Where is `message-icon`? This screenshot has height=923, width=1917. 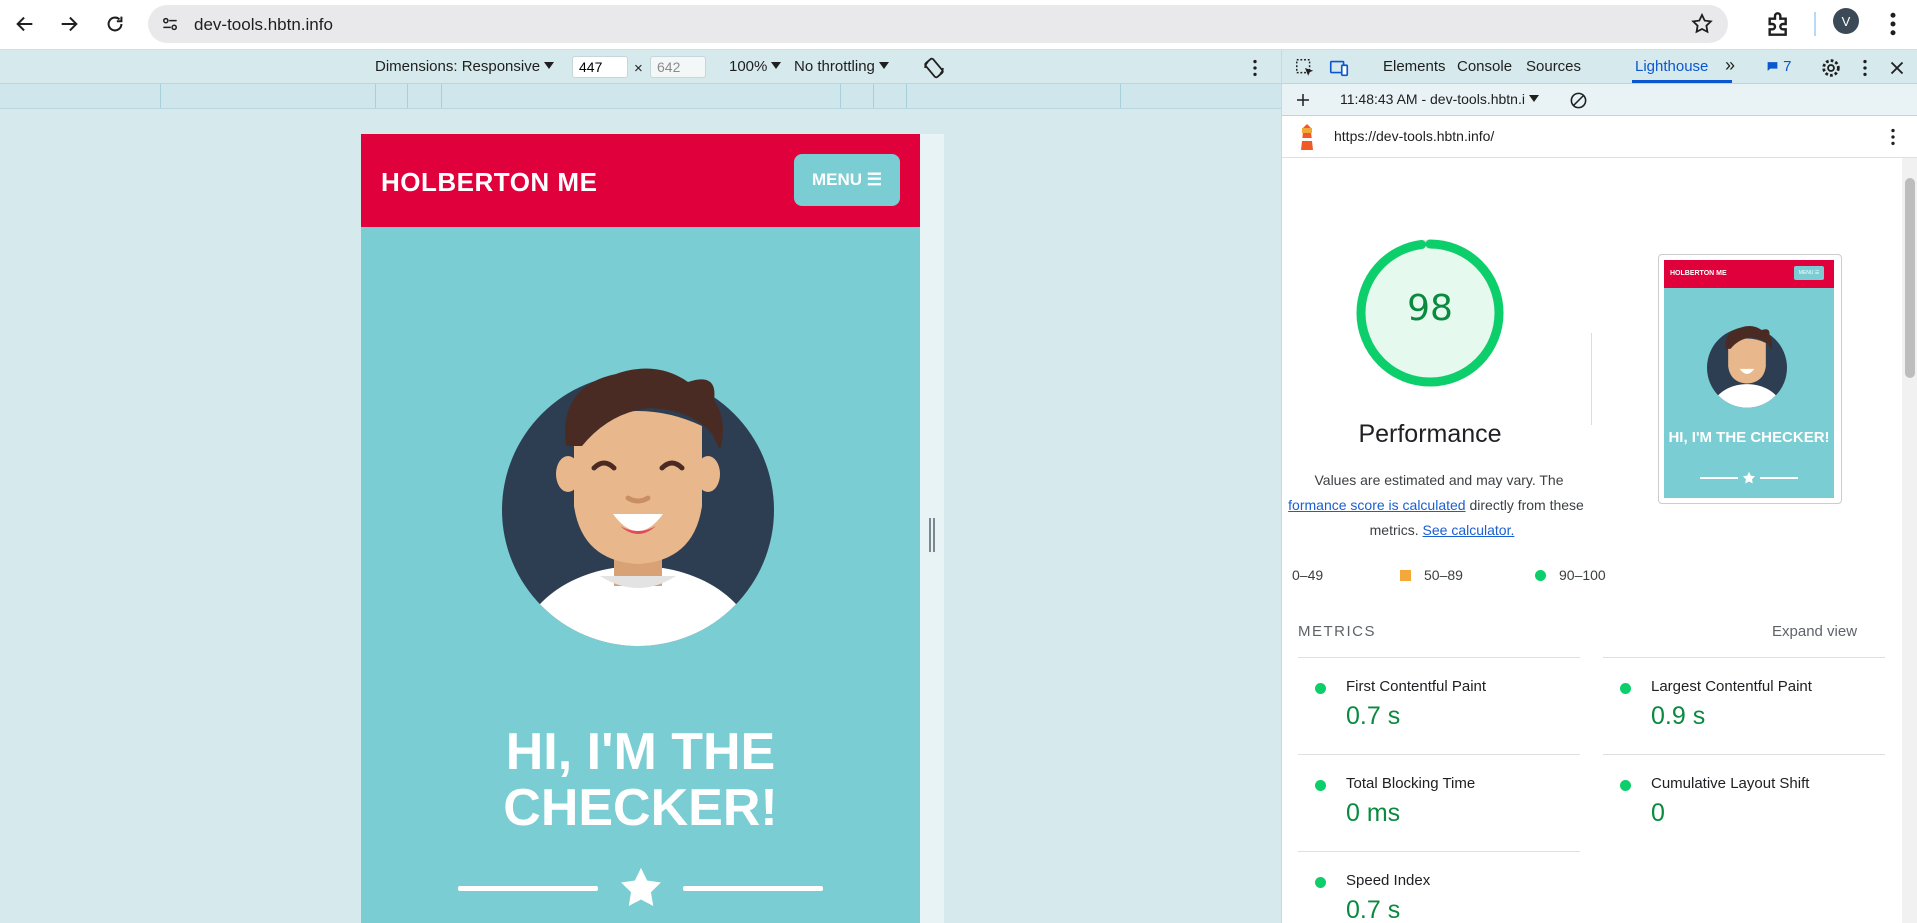 message-icon is located at coordinates (1772, 66).